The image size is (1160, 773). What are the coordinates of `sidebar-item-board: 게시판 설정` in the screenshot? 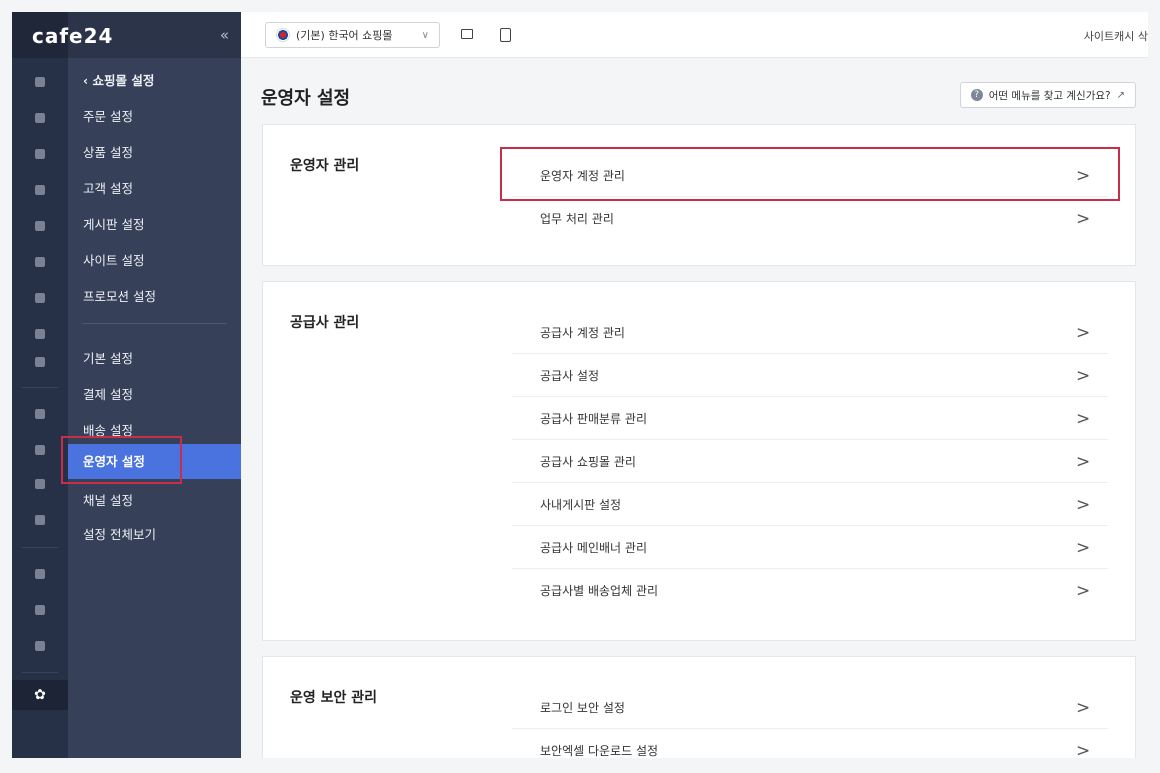 It's located at (113, 223).